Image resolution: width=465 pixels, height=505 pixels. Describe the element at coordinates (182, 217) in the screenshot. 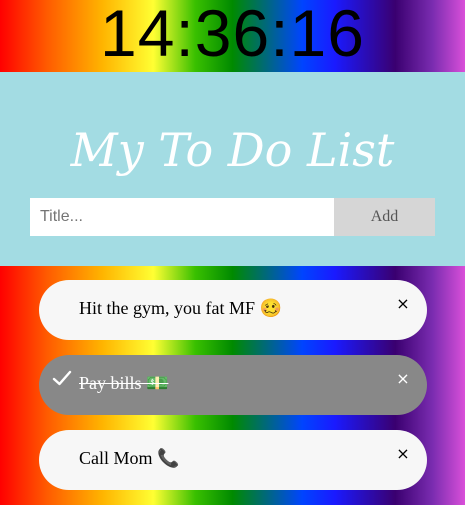

I see `title-input` at that location.